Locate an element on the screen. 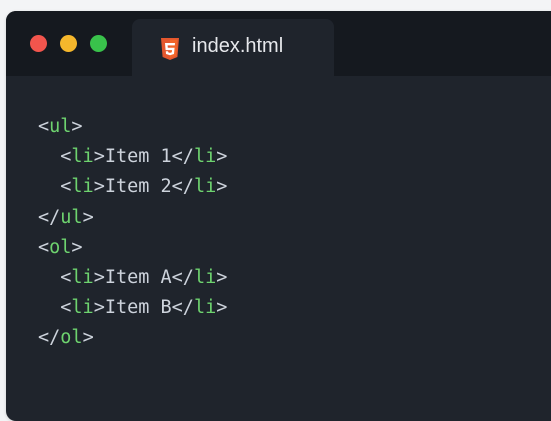 The width and height of the screenshot is (551, 421). code-line: </ul> is located at coordinates (132, 218).